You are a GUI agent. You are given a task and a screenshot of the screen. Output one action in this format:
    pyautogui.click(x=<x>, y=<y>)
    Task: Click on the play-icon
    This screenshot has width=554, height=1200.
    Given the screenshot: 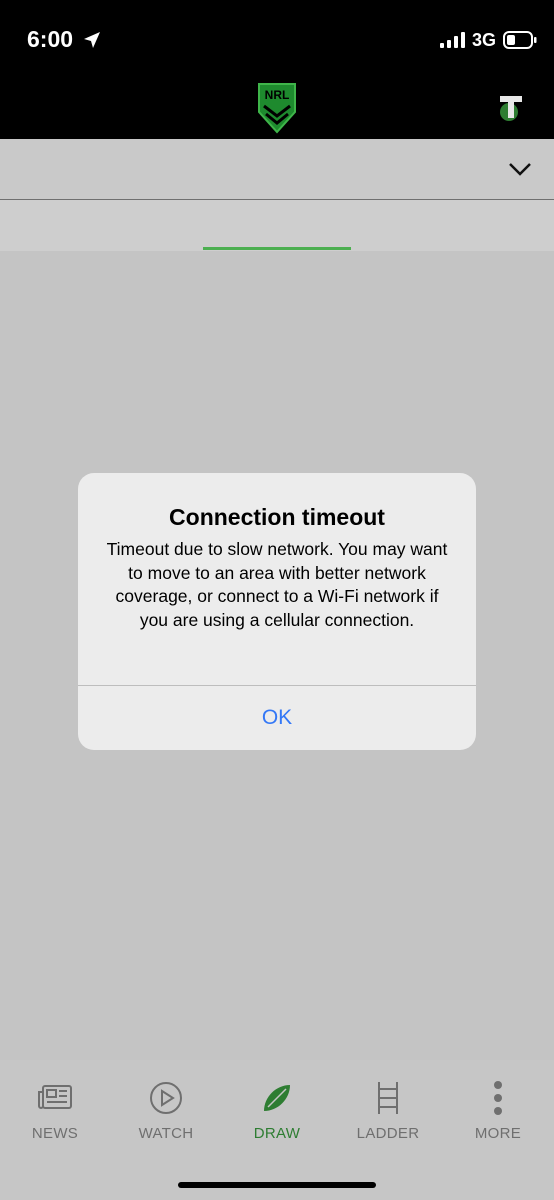 What is the action you would take?
    pyautogui.click(x=166, y=1098)
    